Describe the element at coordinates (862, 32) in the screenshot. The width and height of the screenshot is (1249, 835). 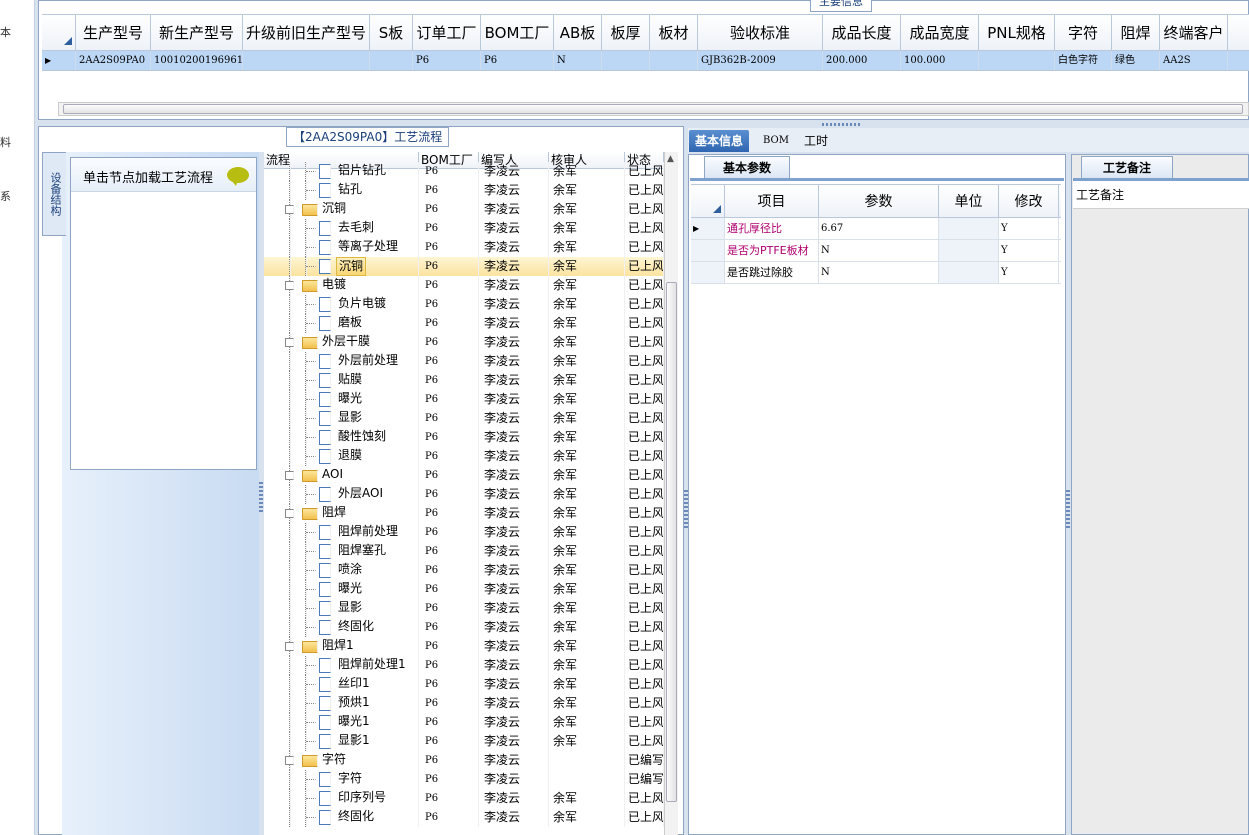
I see `main-info-column-header: 成品长度` at that location.